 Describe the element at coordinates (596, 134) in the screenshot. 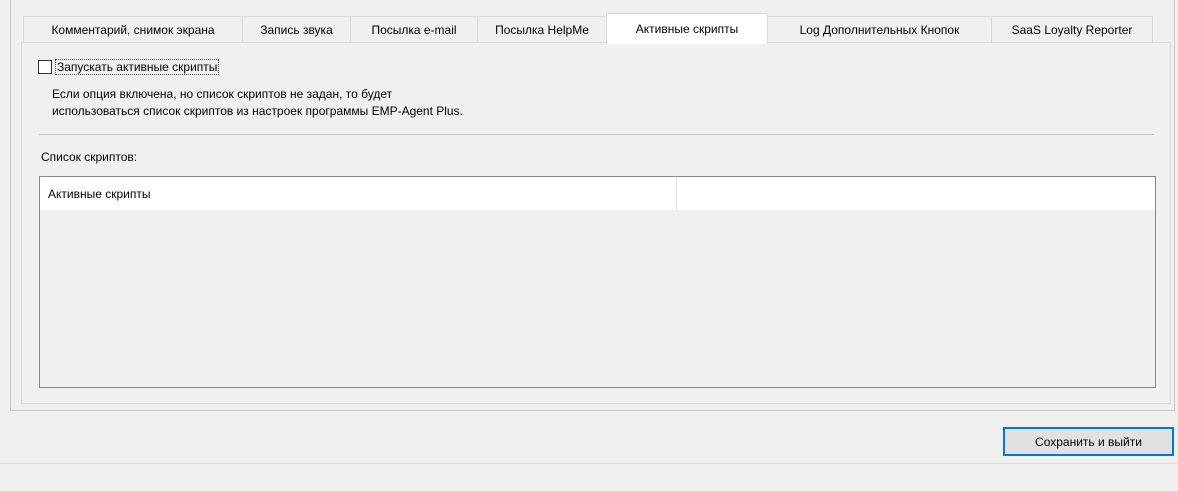

I see `divider` at that location.